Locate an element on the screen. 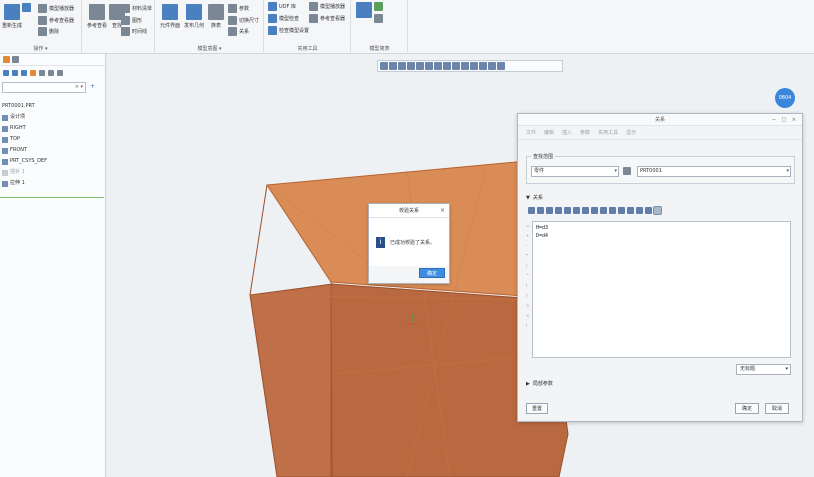 This screenshot has width=814, height=477. regen-button: 重新生成 is located at coordinates (12, 16).